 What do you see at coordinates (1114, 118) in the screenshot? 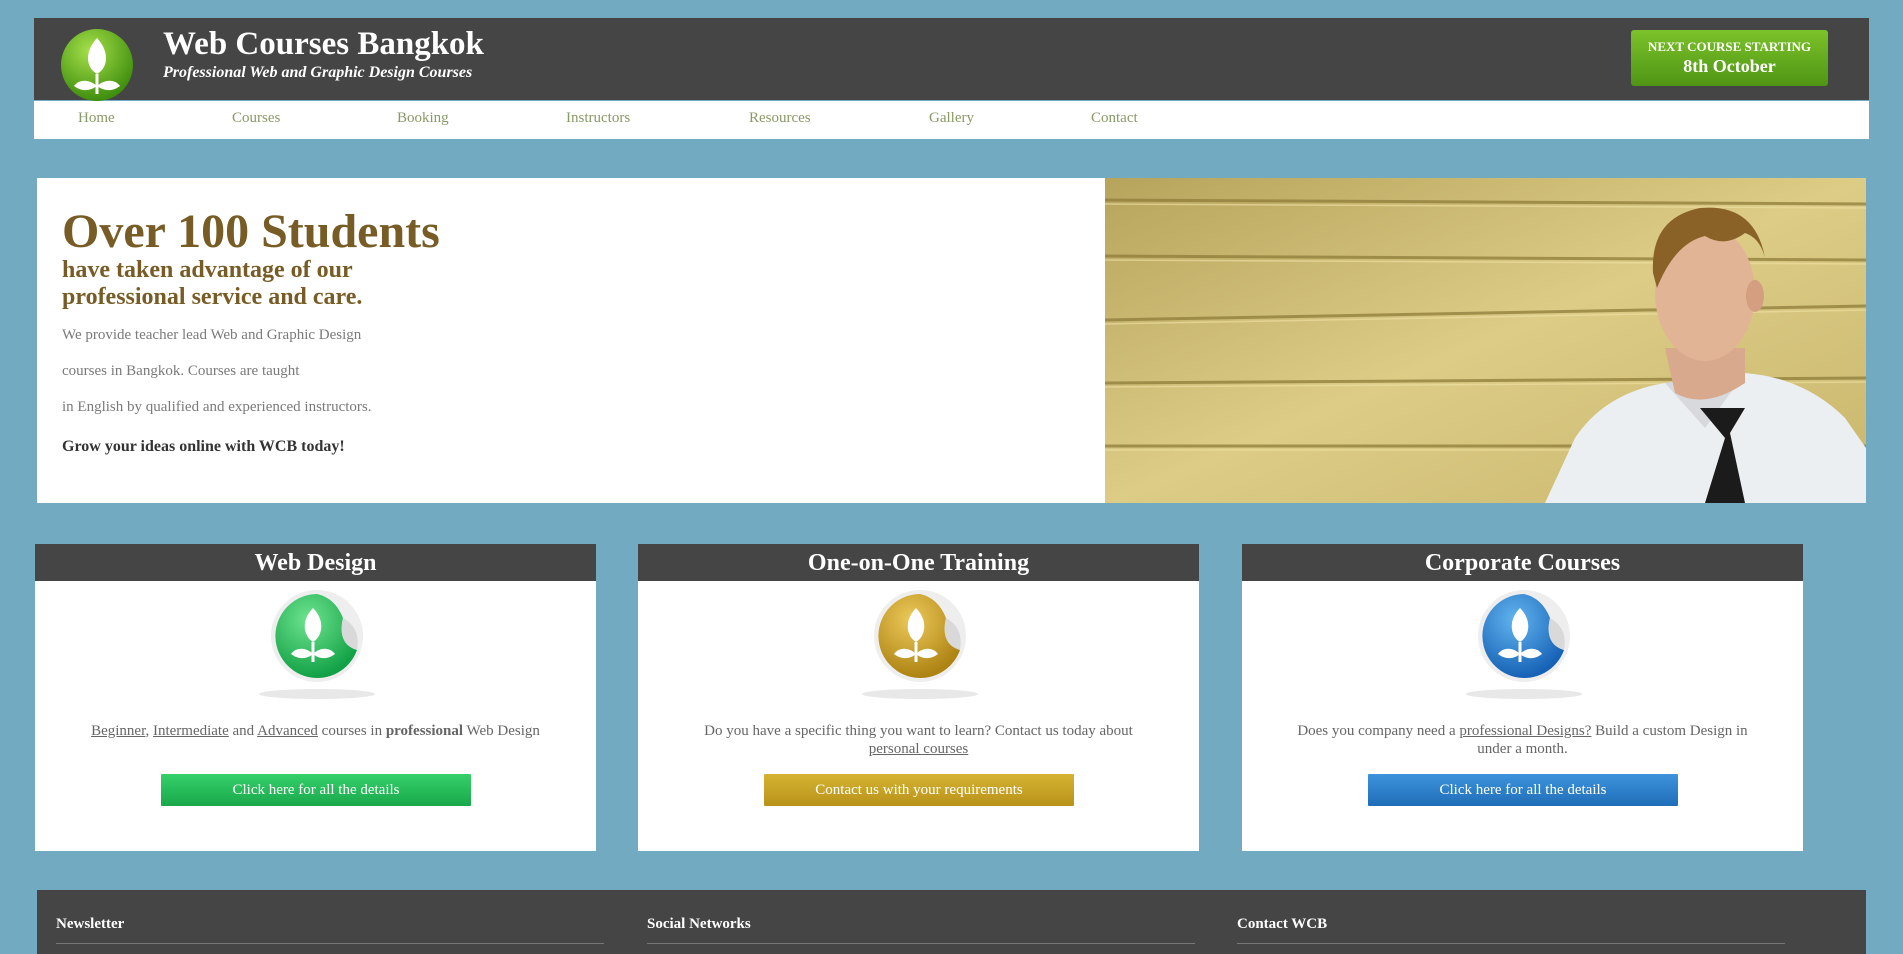
I see `nav-contact: Contact` at bounding box center [1114, 118].